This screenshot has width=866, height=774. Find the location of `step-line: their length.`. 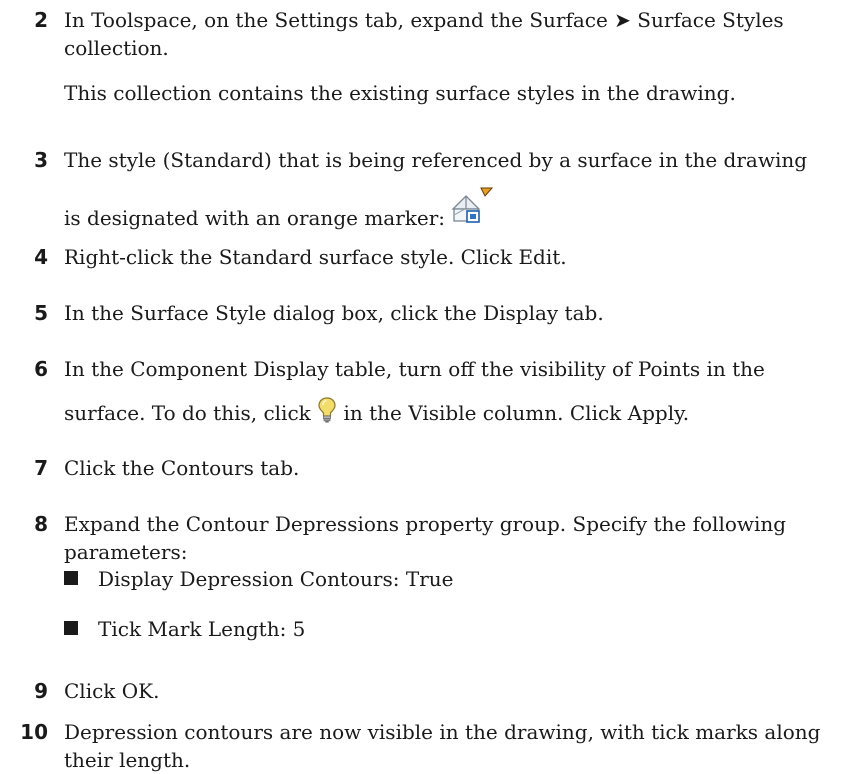

step-line: their length. is located at coordinates (127, 760).